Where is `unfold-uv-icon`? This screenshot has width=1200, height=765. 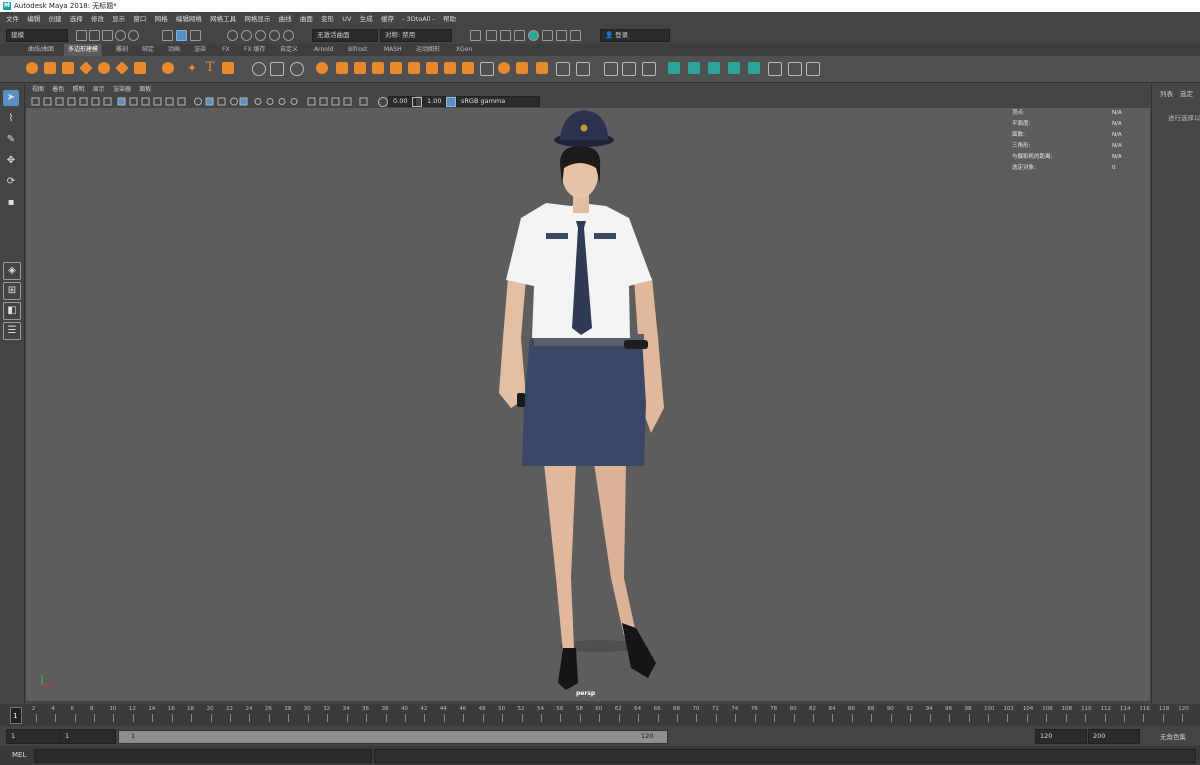 unfold-uv-icon is located at coordinates (795, 69).